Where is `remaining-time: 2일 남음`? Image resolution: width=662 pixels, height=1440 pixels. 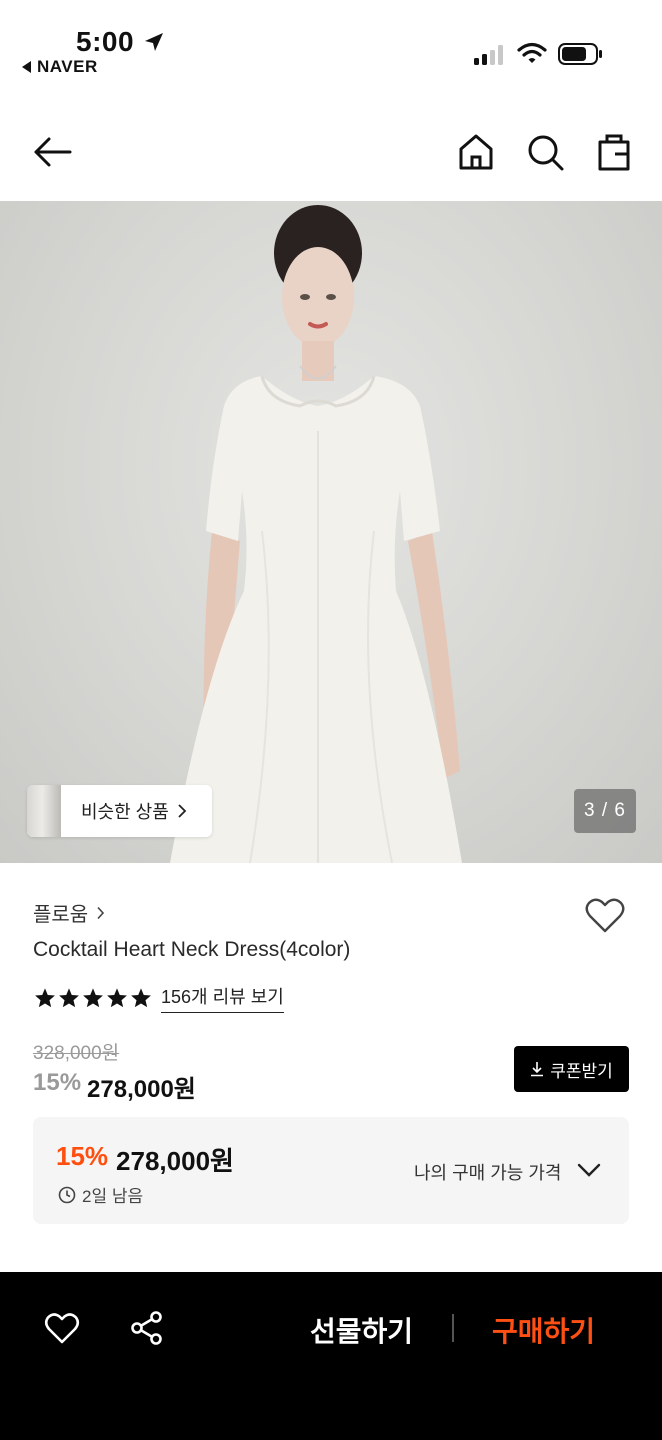
remaining-time: 2일 남음 is located at coordinates (100, 1194).